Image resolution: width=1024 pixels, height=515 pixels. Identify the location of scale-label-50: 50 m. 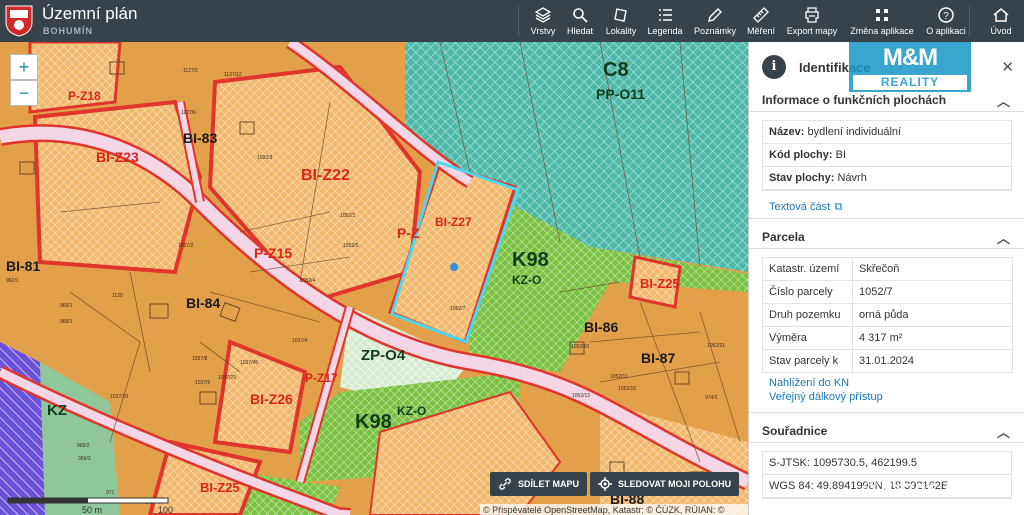
(92, 510).